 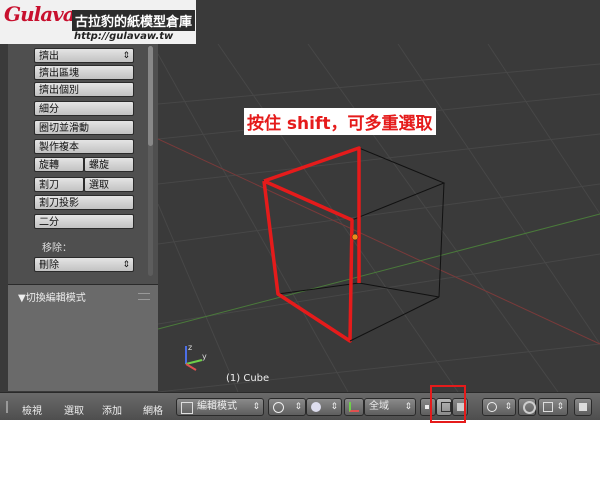 I want to click on spin-button: 旋轉, so click(x=59, y=164).